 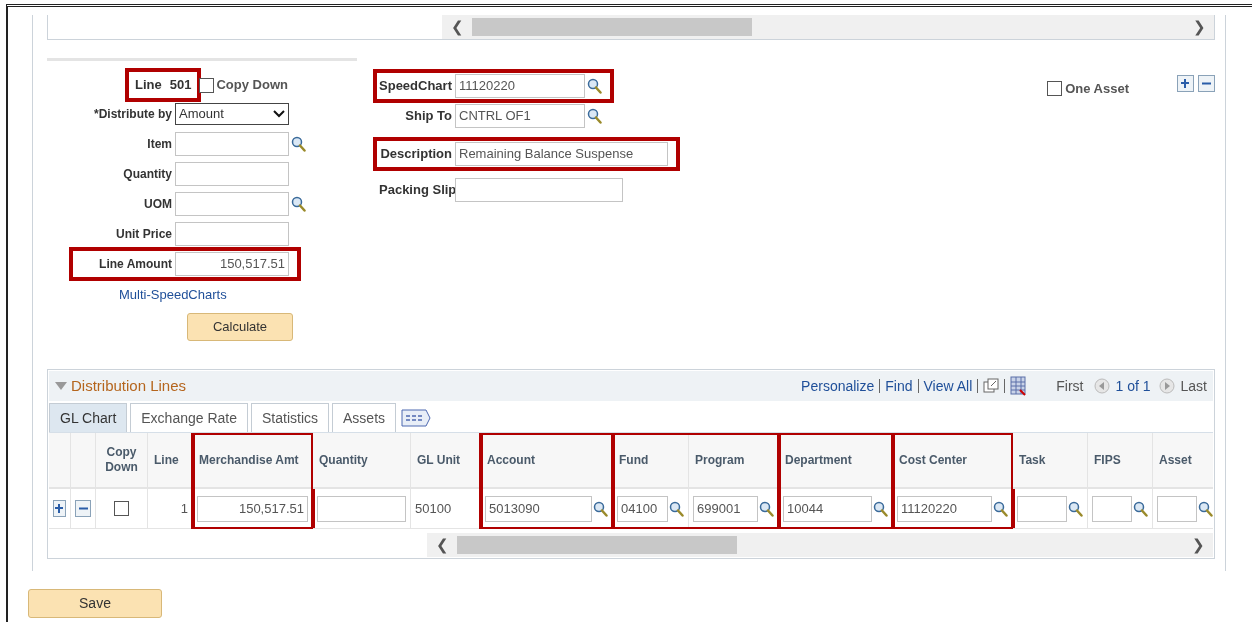 What do you see at coordinates (121, 461) in the screenshot?
I see `column-header: Copy Down` at bounding box center [121, 461].